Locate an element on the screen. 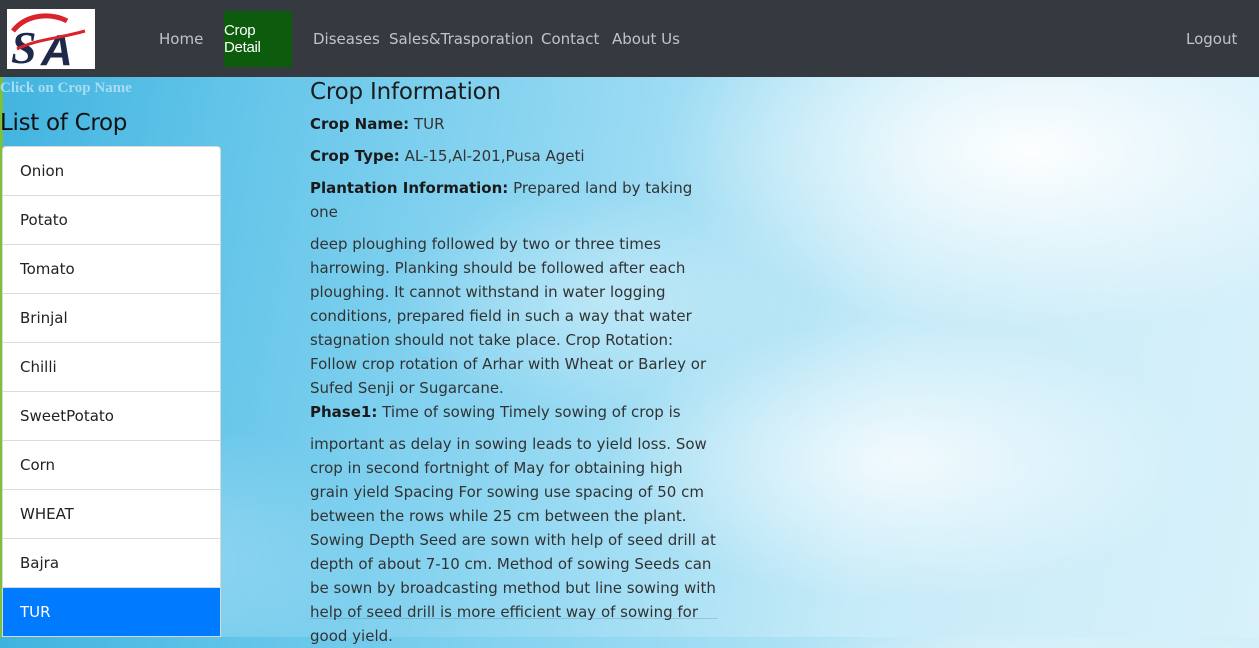 The image size is (1259, 648). sidebar-hint: Click on Crop Name is located at coordinates (66, 88).